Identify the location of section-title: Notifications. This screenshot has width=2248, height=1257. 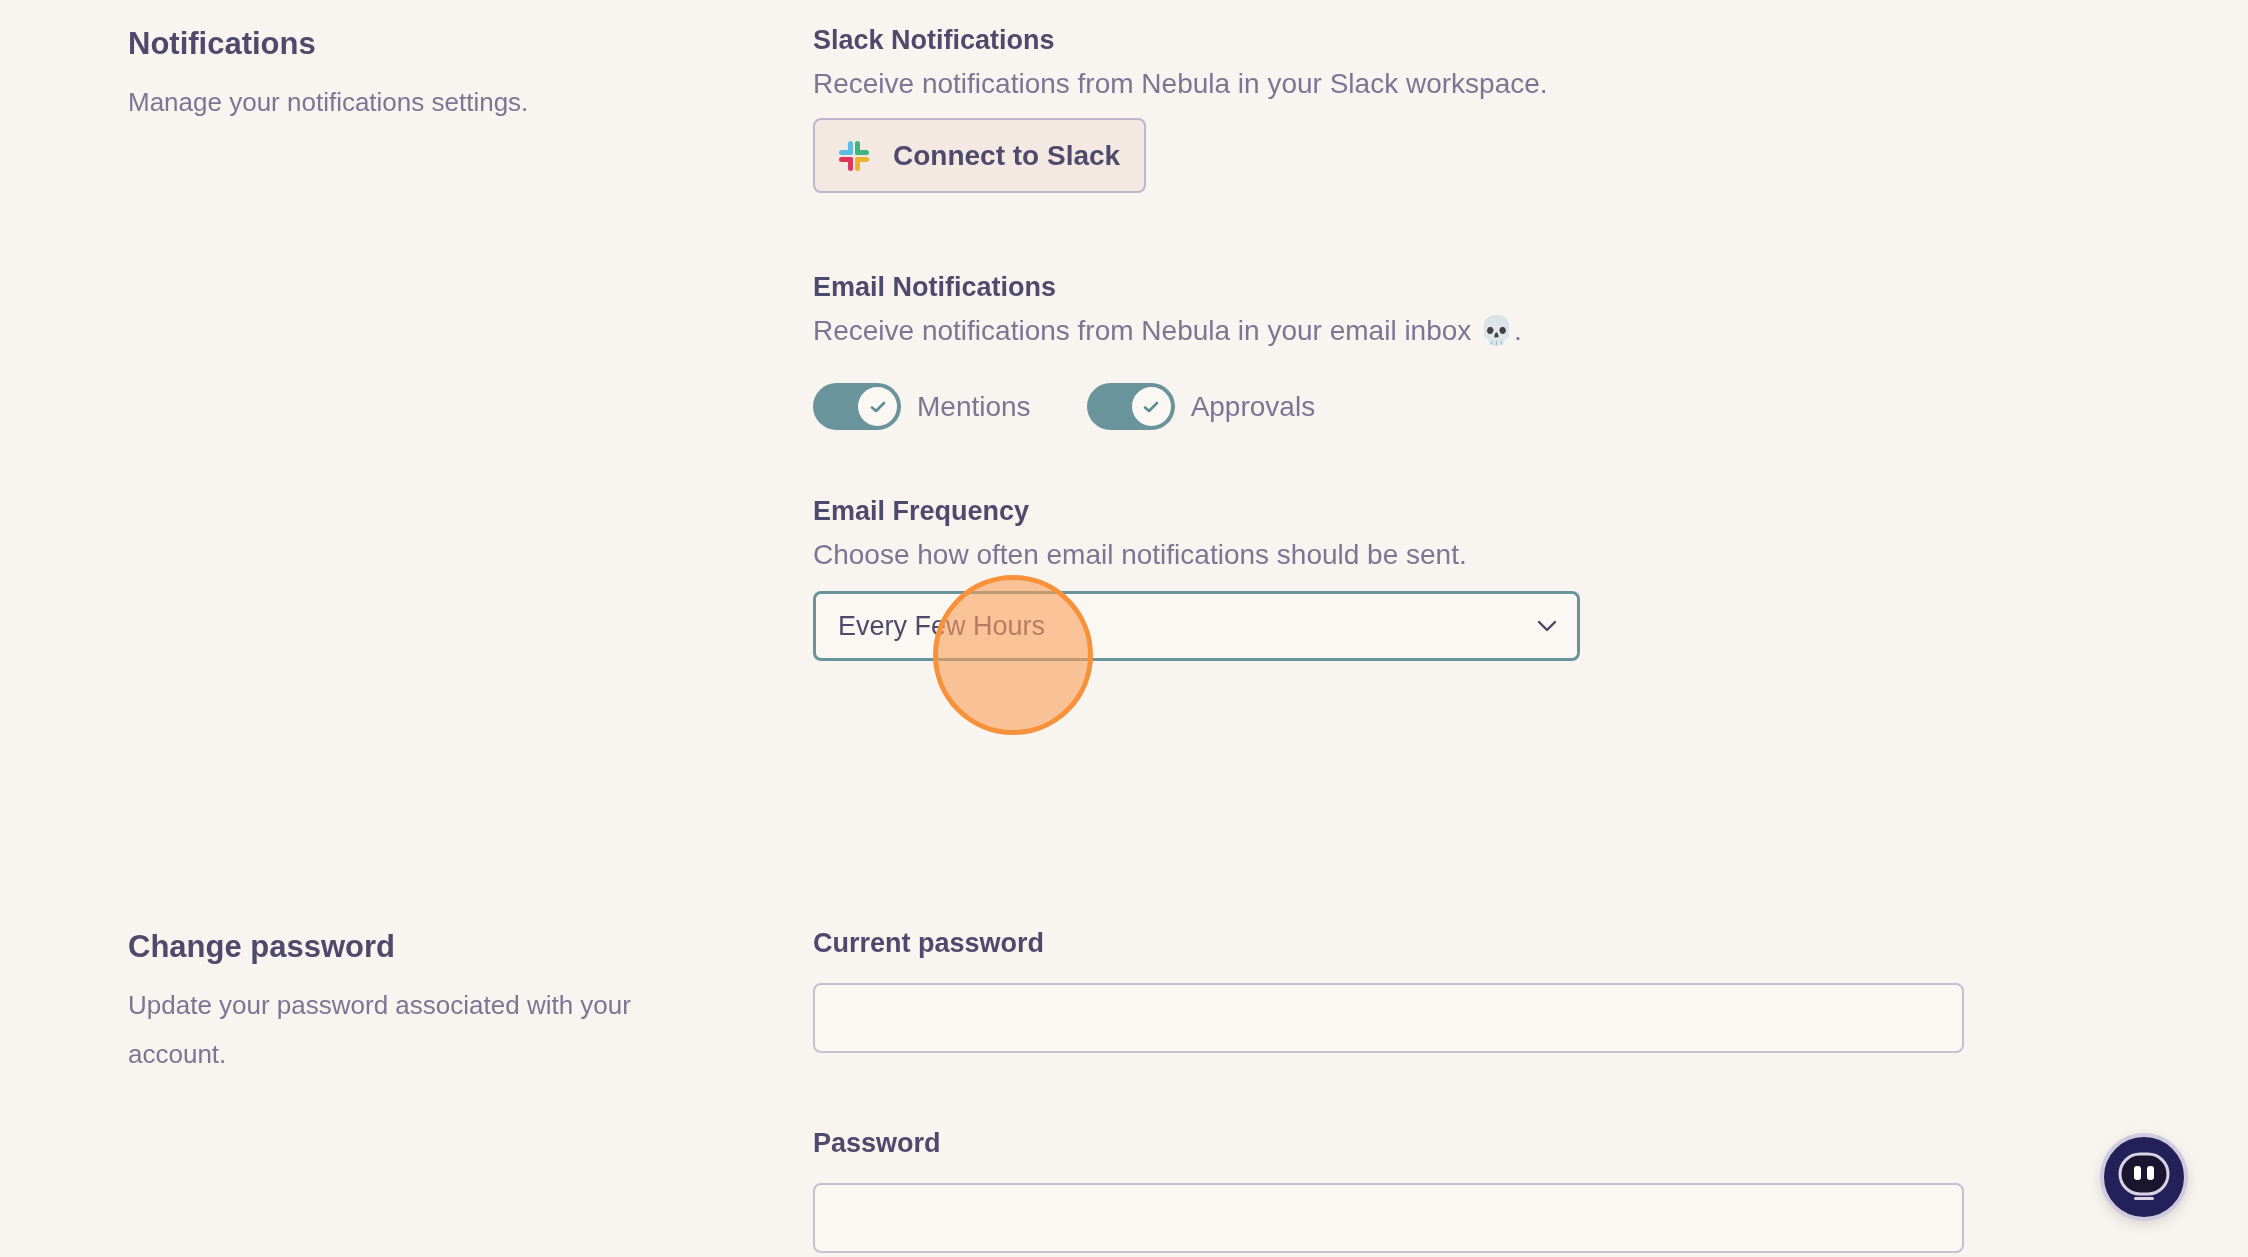
(222, 44).